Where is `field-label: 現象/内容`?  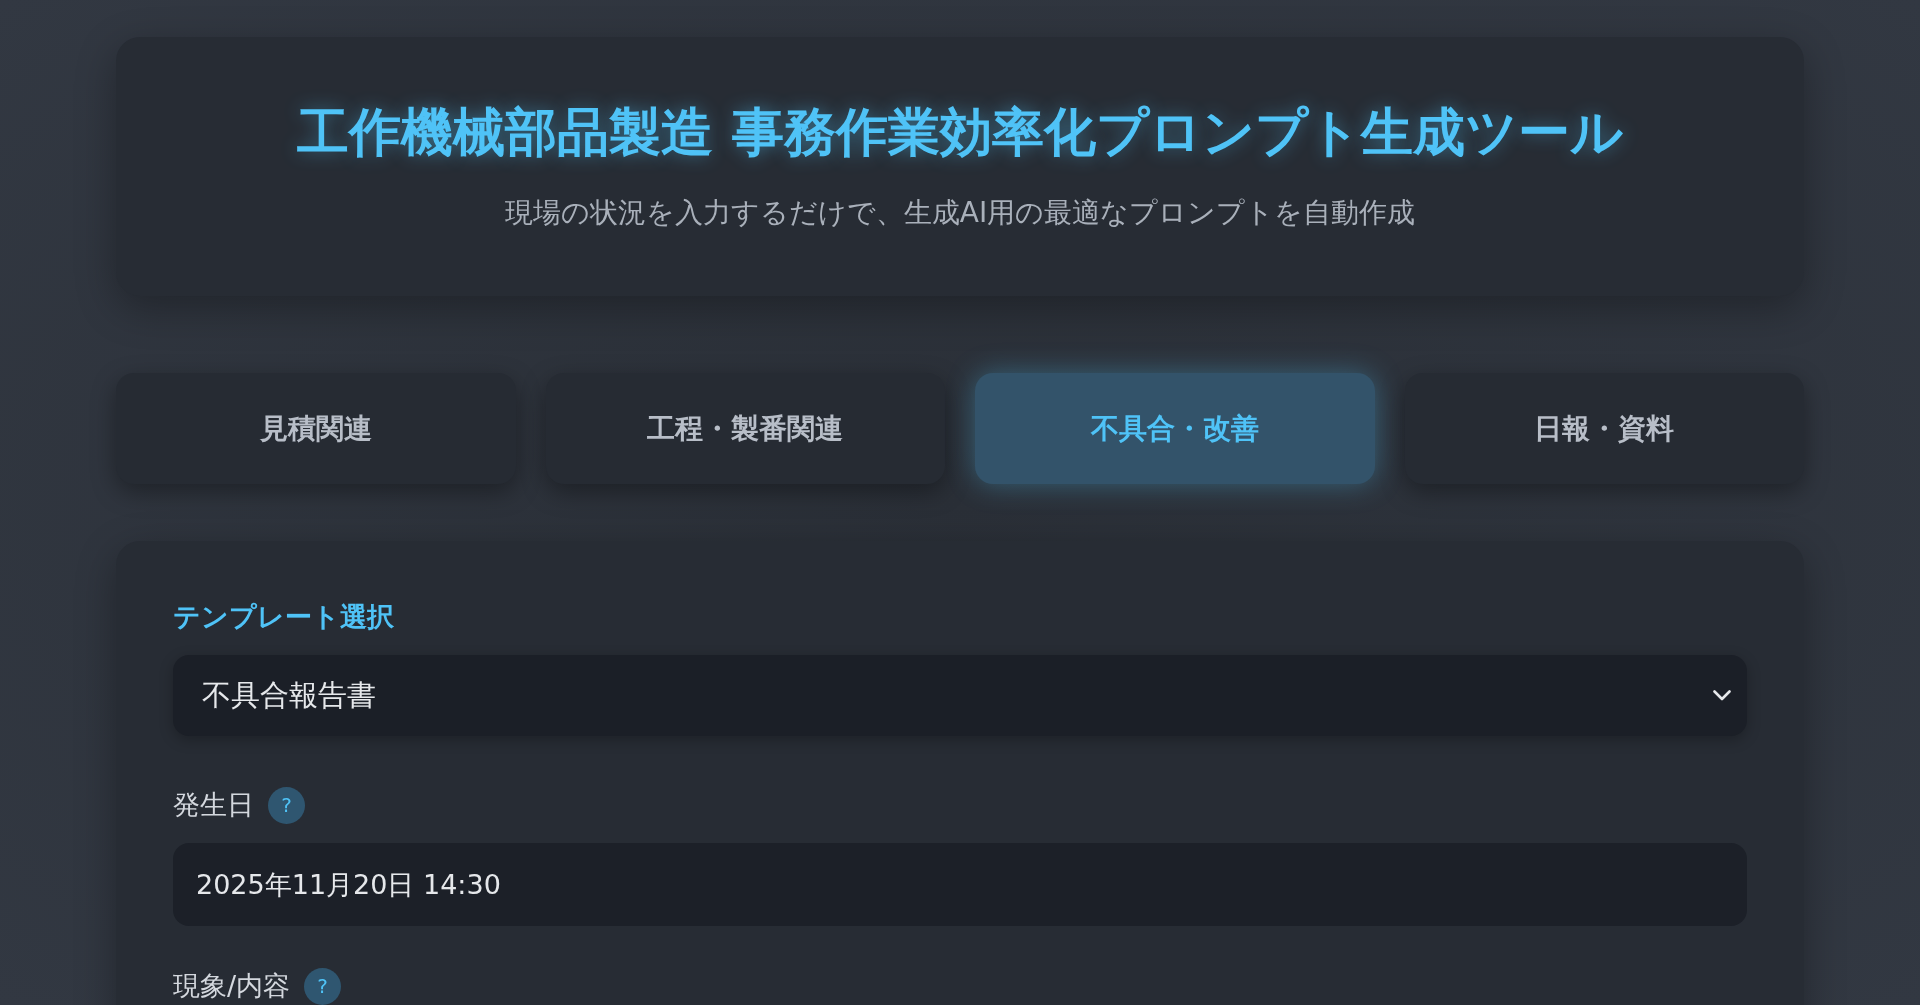 field-label: 現象/内容 is located at coordinates (232, 985).